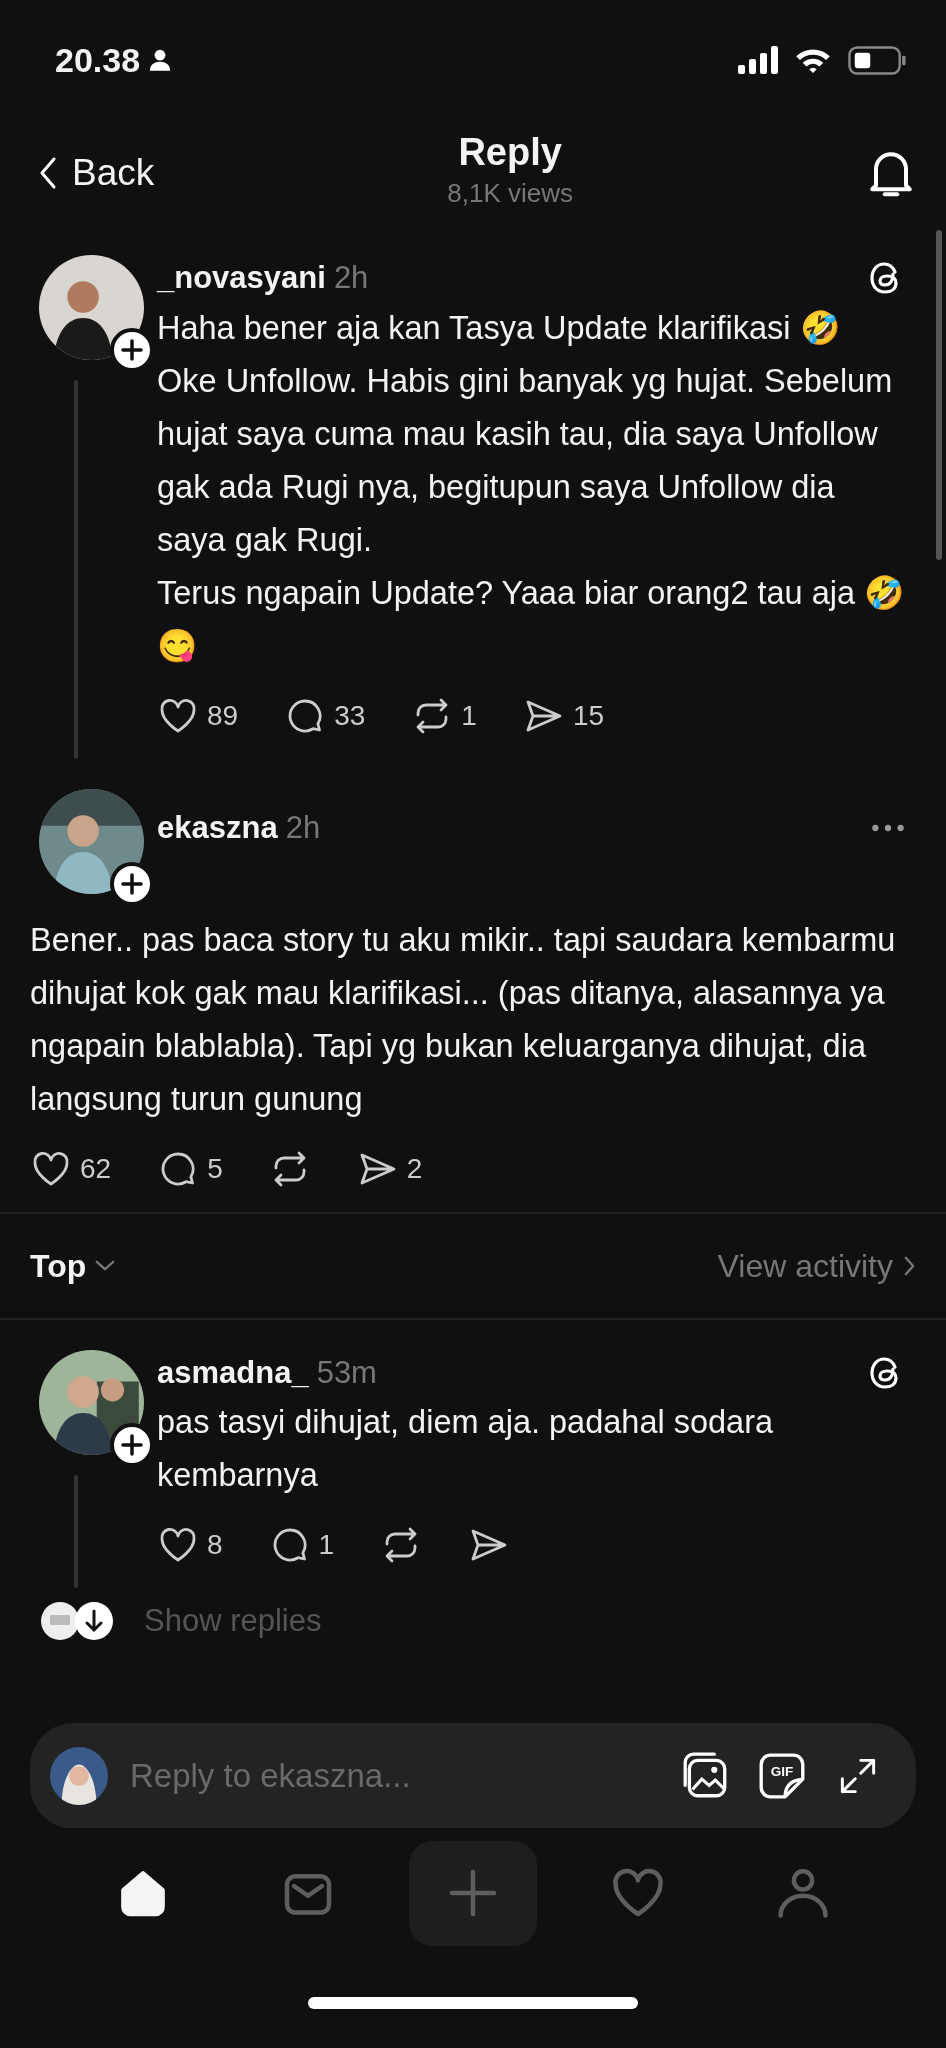  What do you see at coordinates (346, 1372) in the screenshot?
I see `post-time: 53m` at bounding box center [346, 1372].